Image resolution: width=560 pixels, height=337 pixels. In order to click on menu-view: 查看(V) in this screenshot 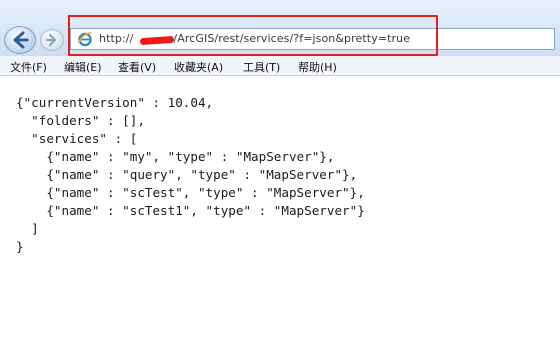, I will do `click(137, 67)`.